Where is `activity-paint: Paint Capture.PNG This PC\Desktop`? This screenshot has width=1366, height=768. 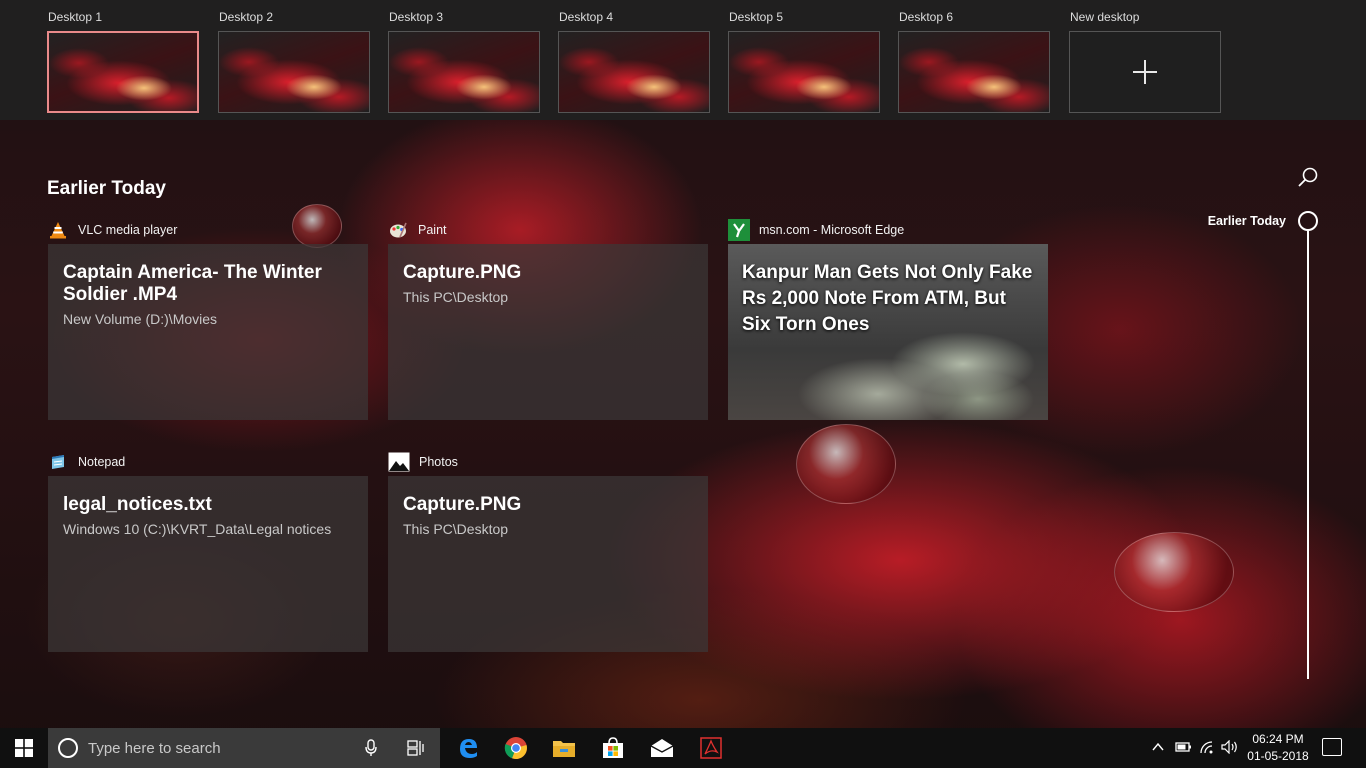 activity-paint: Paint Capture.PNG This PC\Desktop is located at coordinates (548, 319).